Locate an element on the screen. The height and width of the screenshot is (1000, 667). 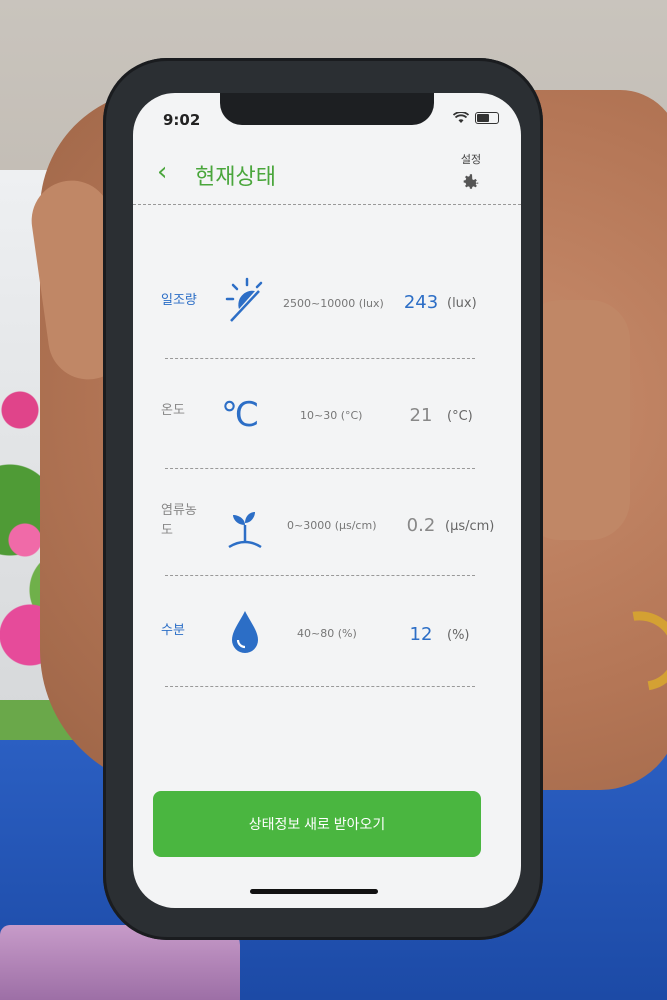
row-value: 243 is located at coordinates (421, 302).